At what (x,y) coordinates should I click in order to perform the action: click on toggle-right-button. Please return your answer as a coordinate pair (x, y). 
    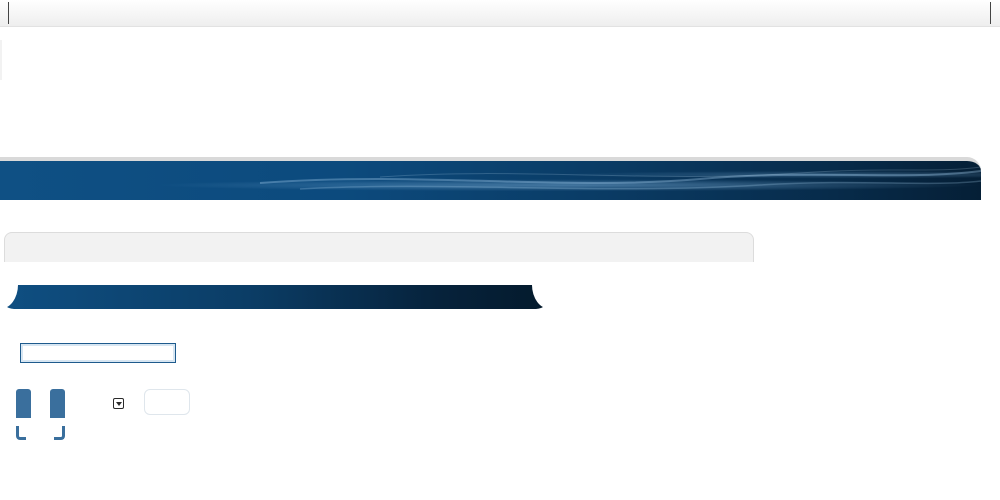
    Looking at the image, I should click on (57, 403).